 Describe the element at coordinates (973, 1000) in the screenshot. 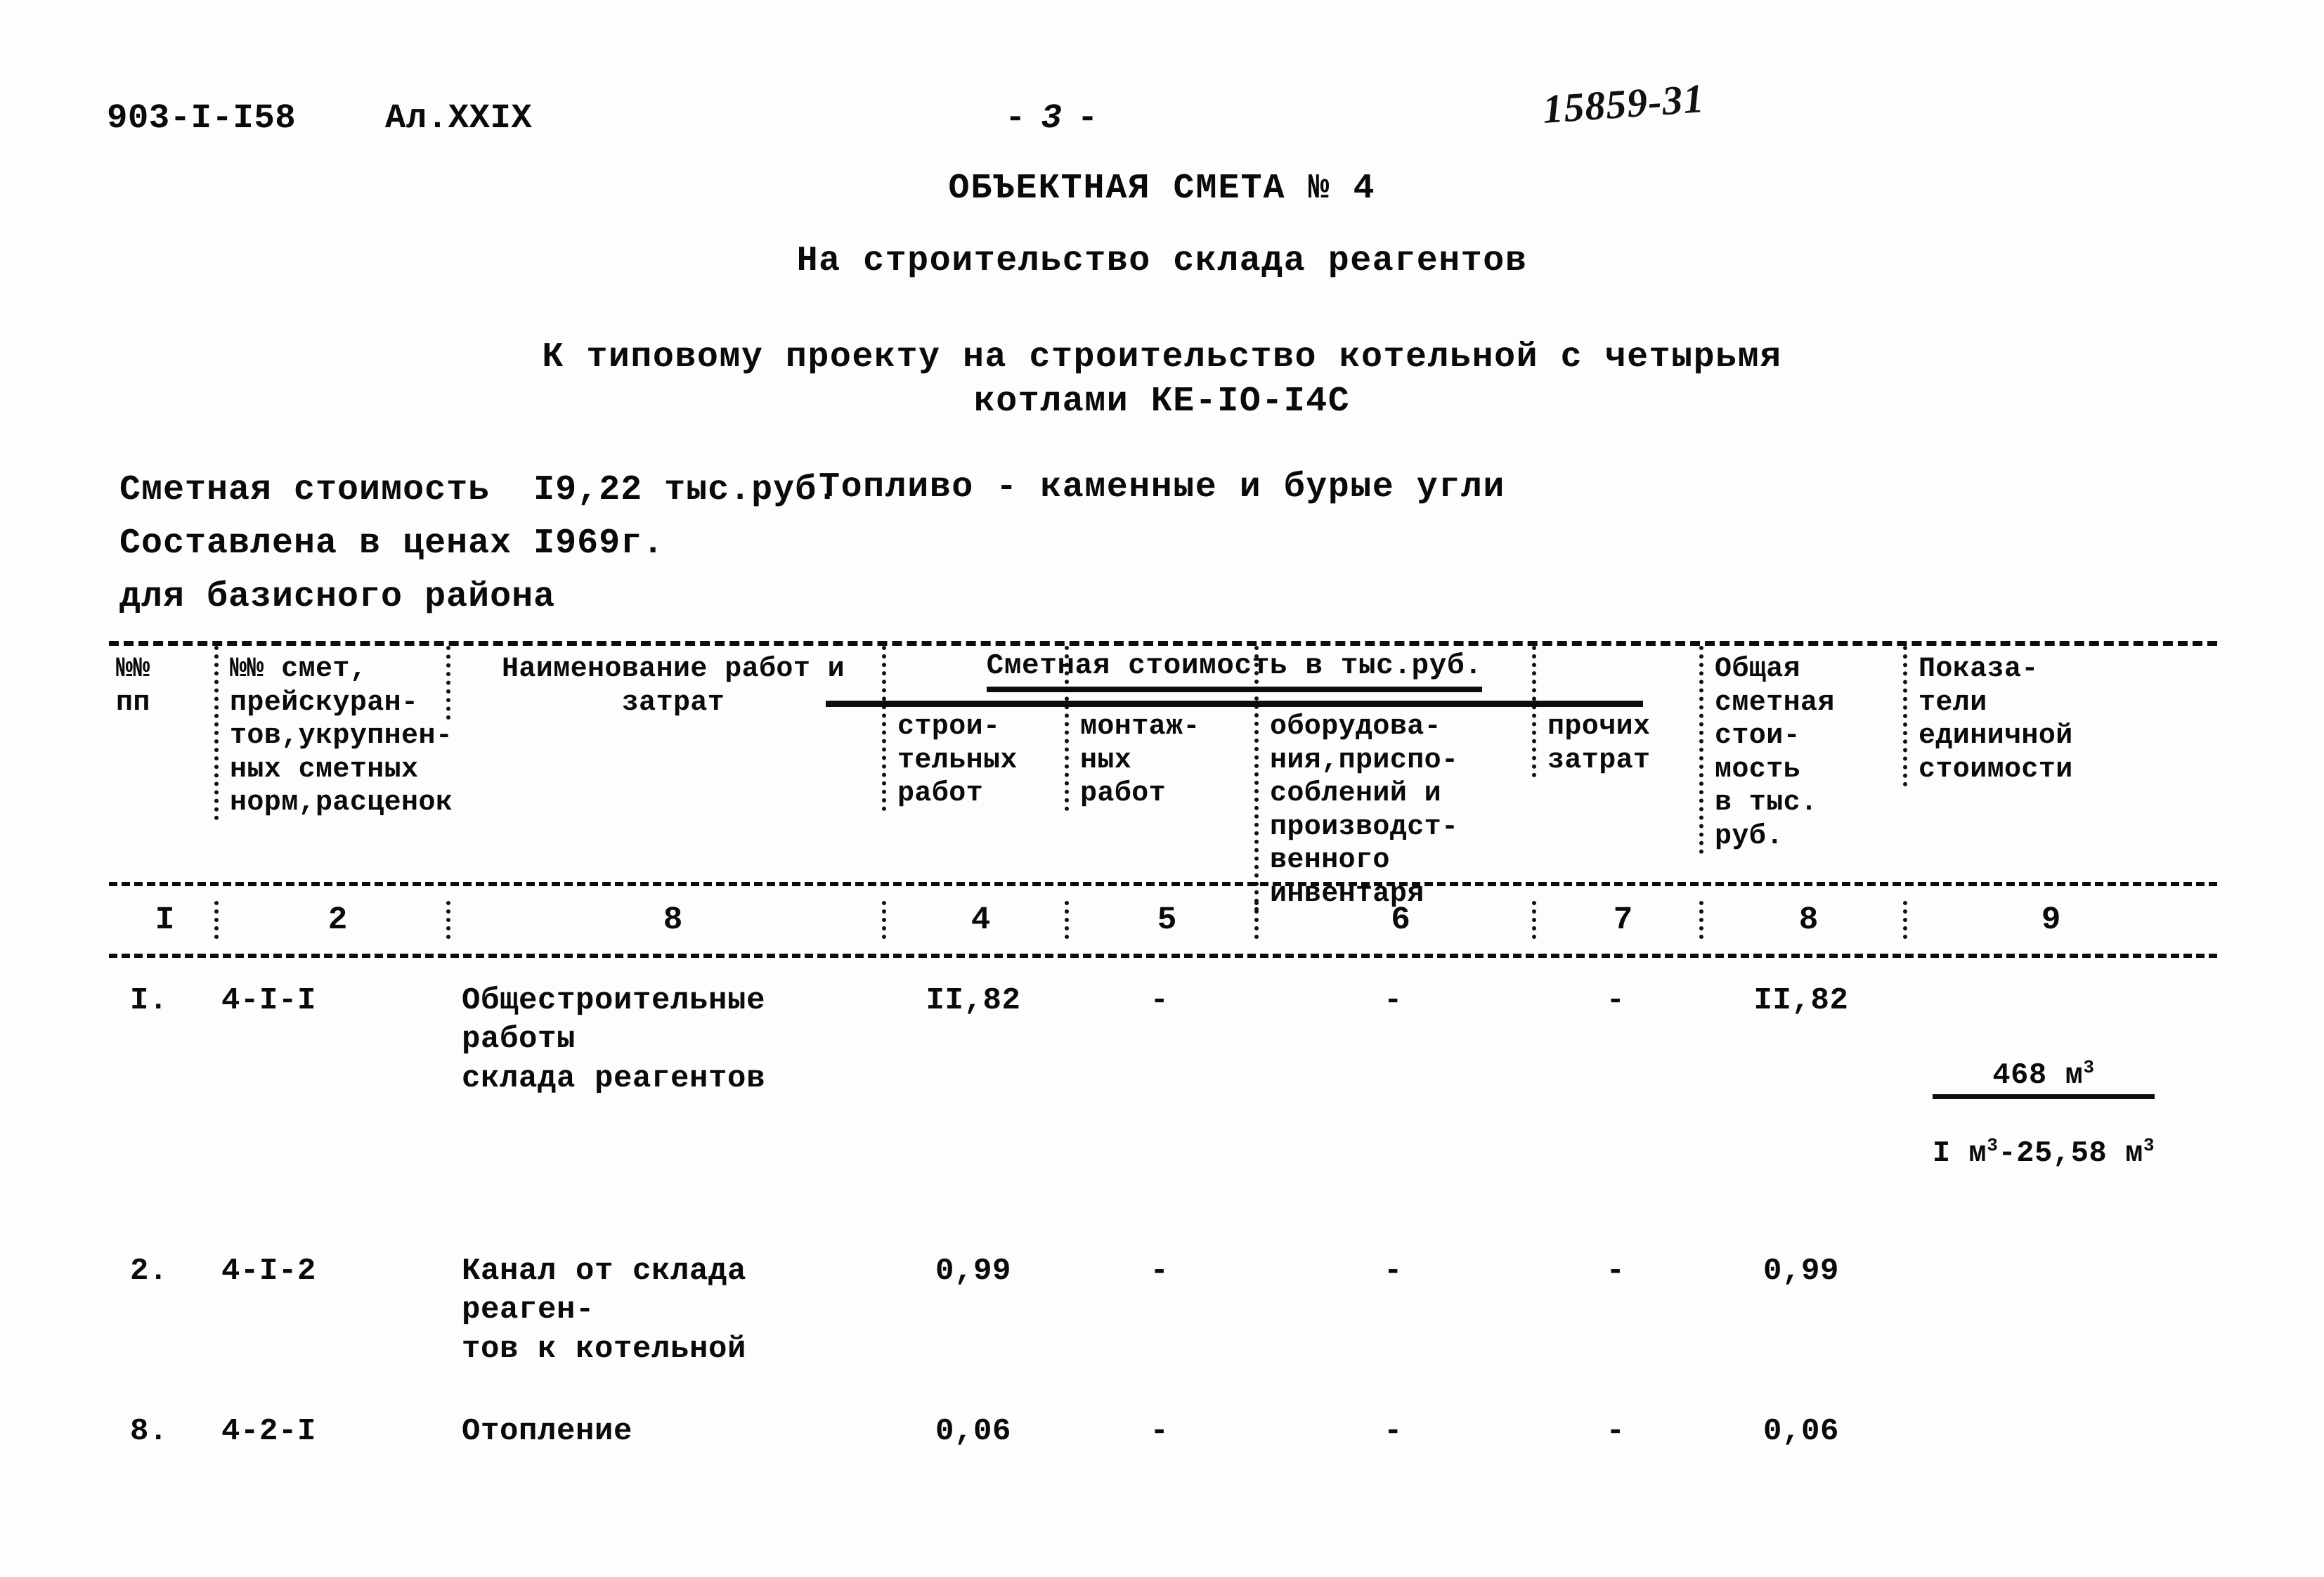

I see `row-construction-cost: II,82` at that location.